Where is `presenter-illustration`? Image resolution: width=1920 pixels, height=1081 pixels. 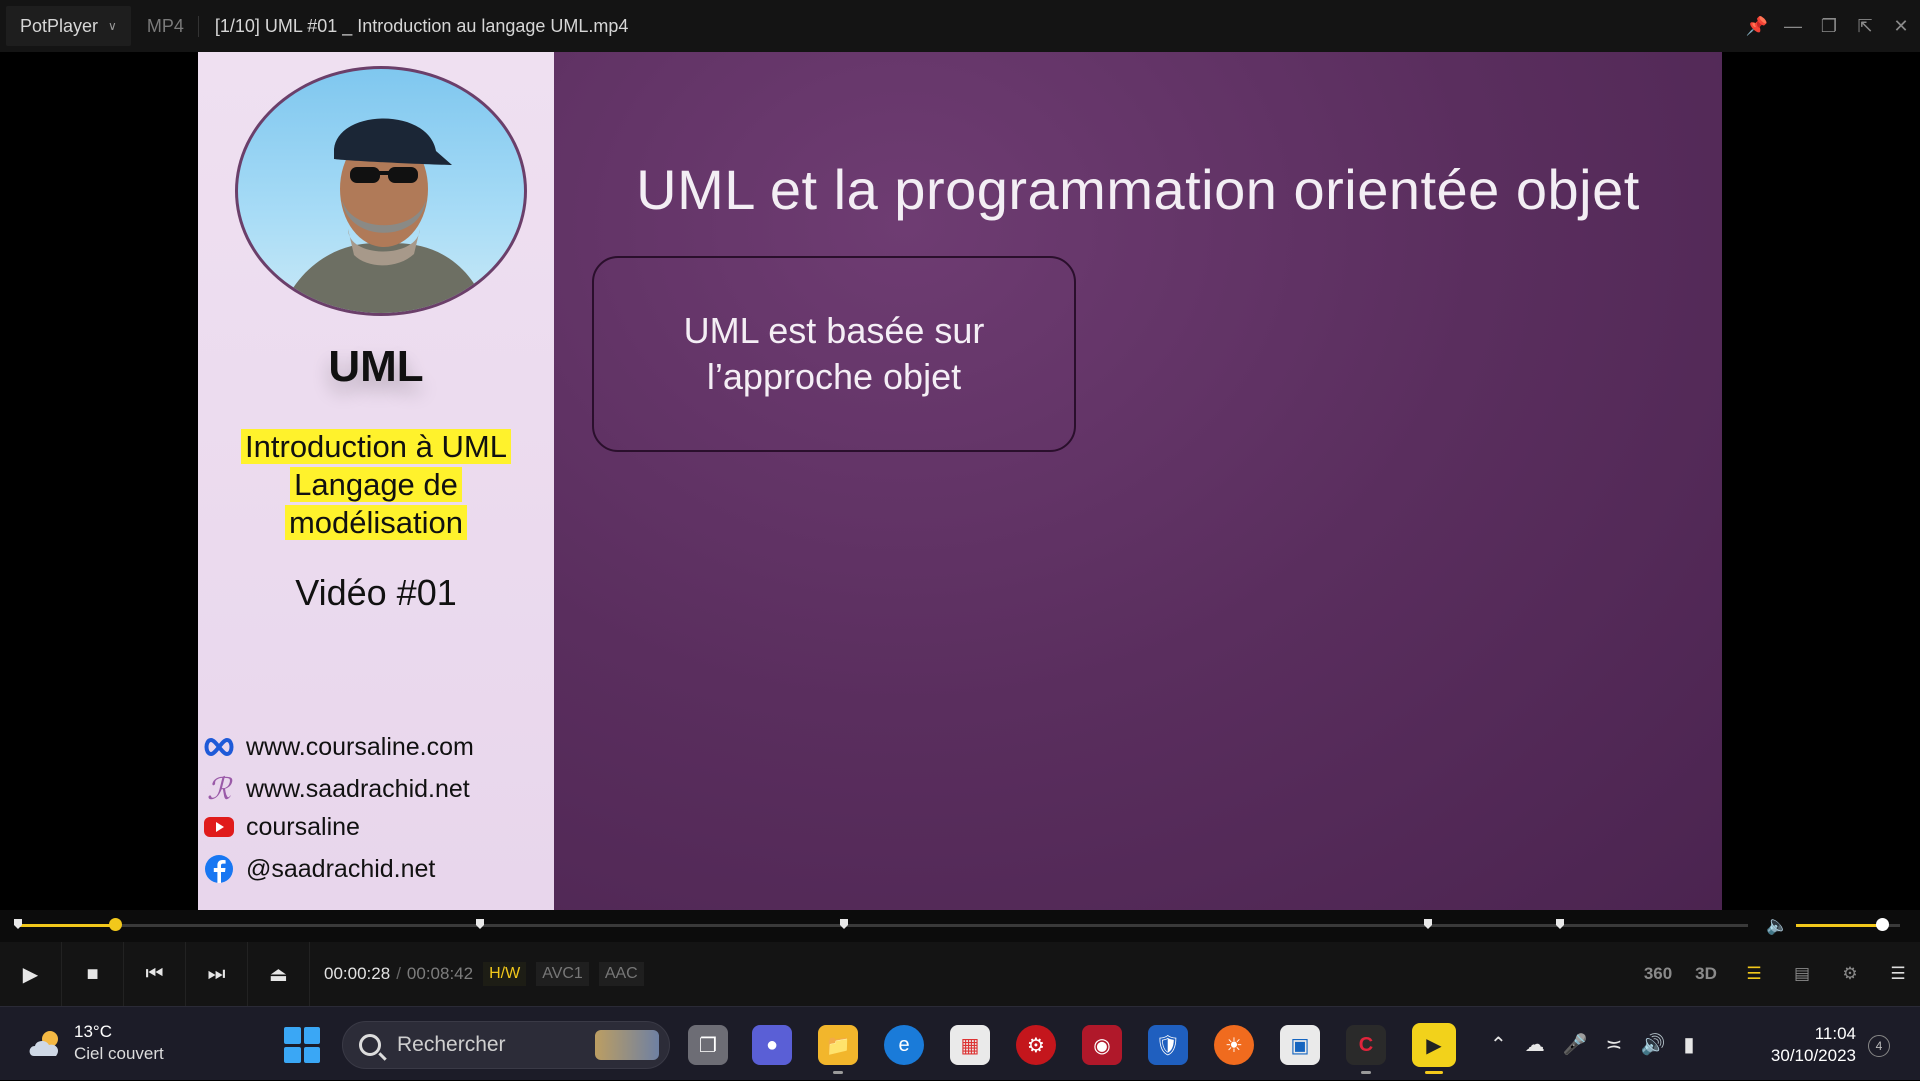 presenter-illustration is located at coordinates (384, 215).